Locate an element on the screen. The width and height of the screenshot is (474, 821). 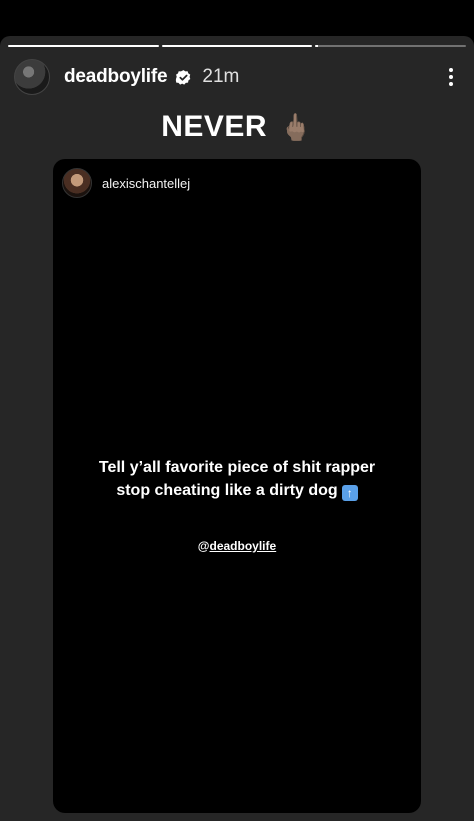
story-caption: NEVER 🖕 is located at coordinates (237, 127).